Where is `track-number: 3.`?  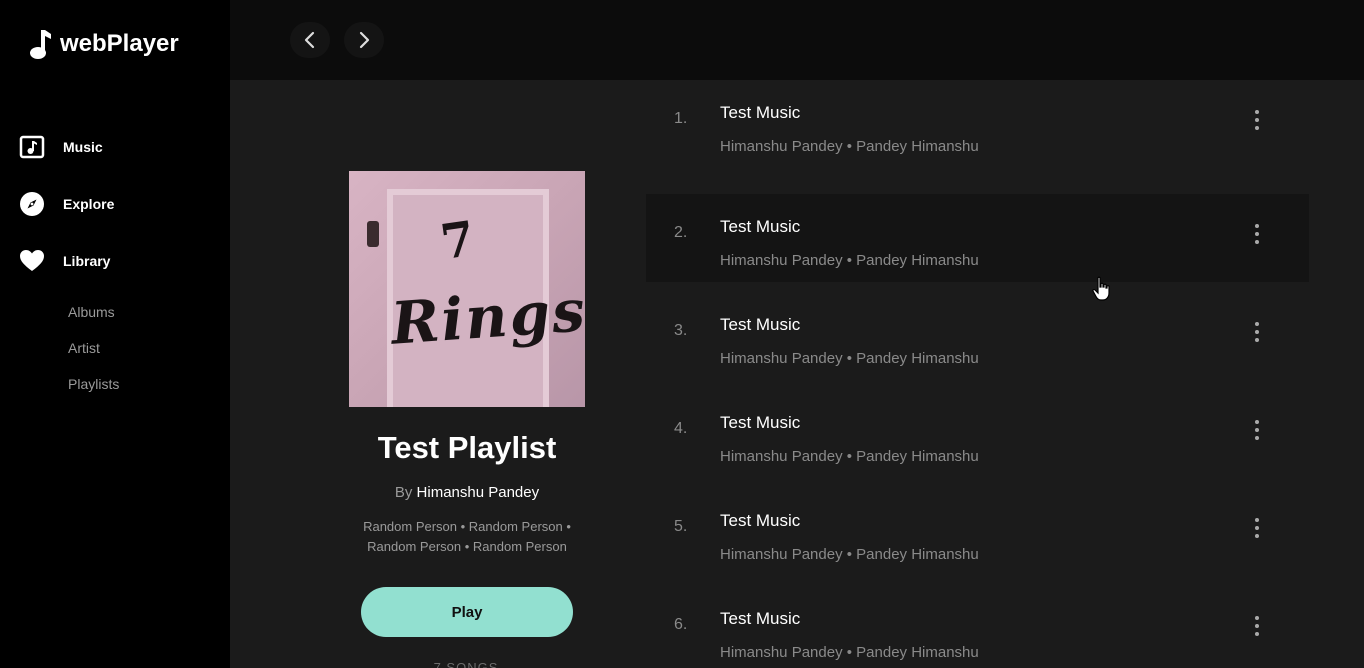 track-number: 3. is located at coordinates (681, 330).